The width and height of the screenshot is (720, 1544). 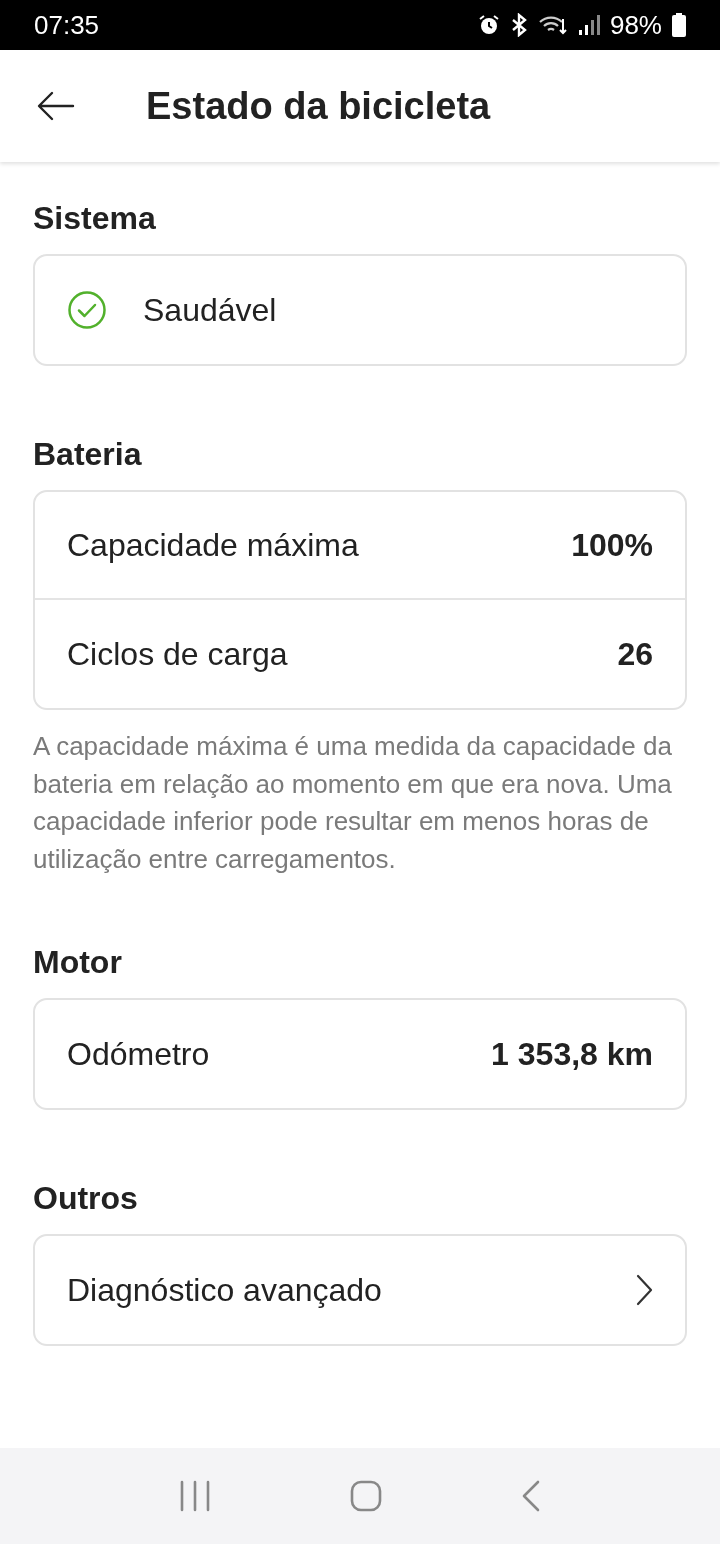 What do you see at coordinates (88, 454) in the screenshot?
I see `section-heading: Bateria` at bounding box center [88, 454].